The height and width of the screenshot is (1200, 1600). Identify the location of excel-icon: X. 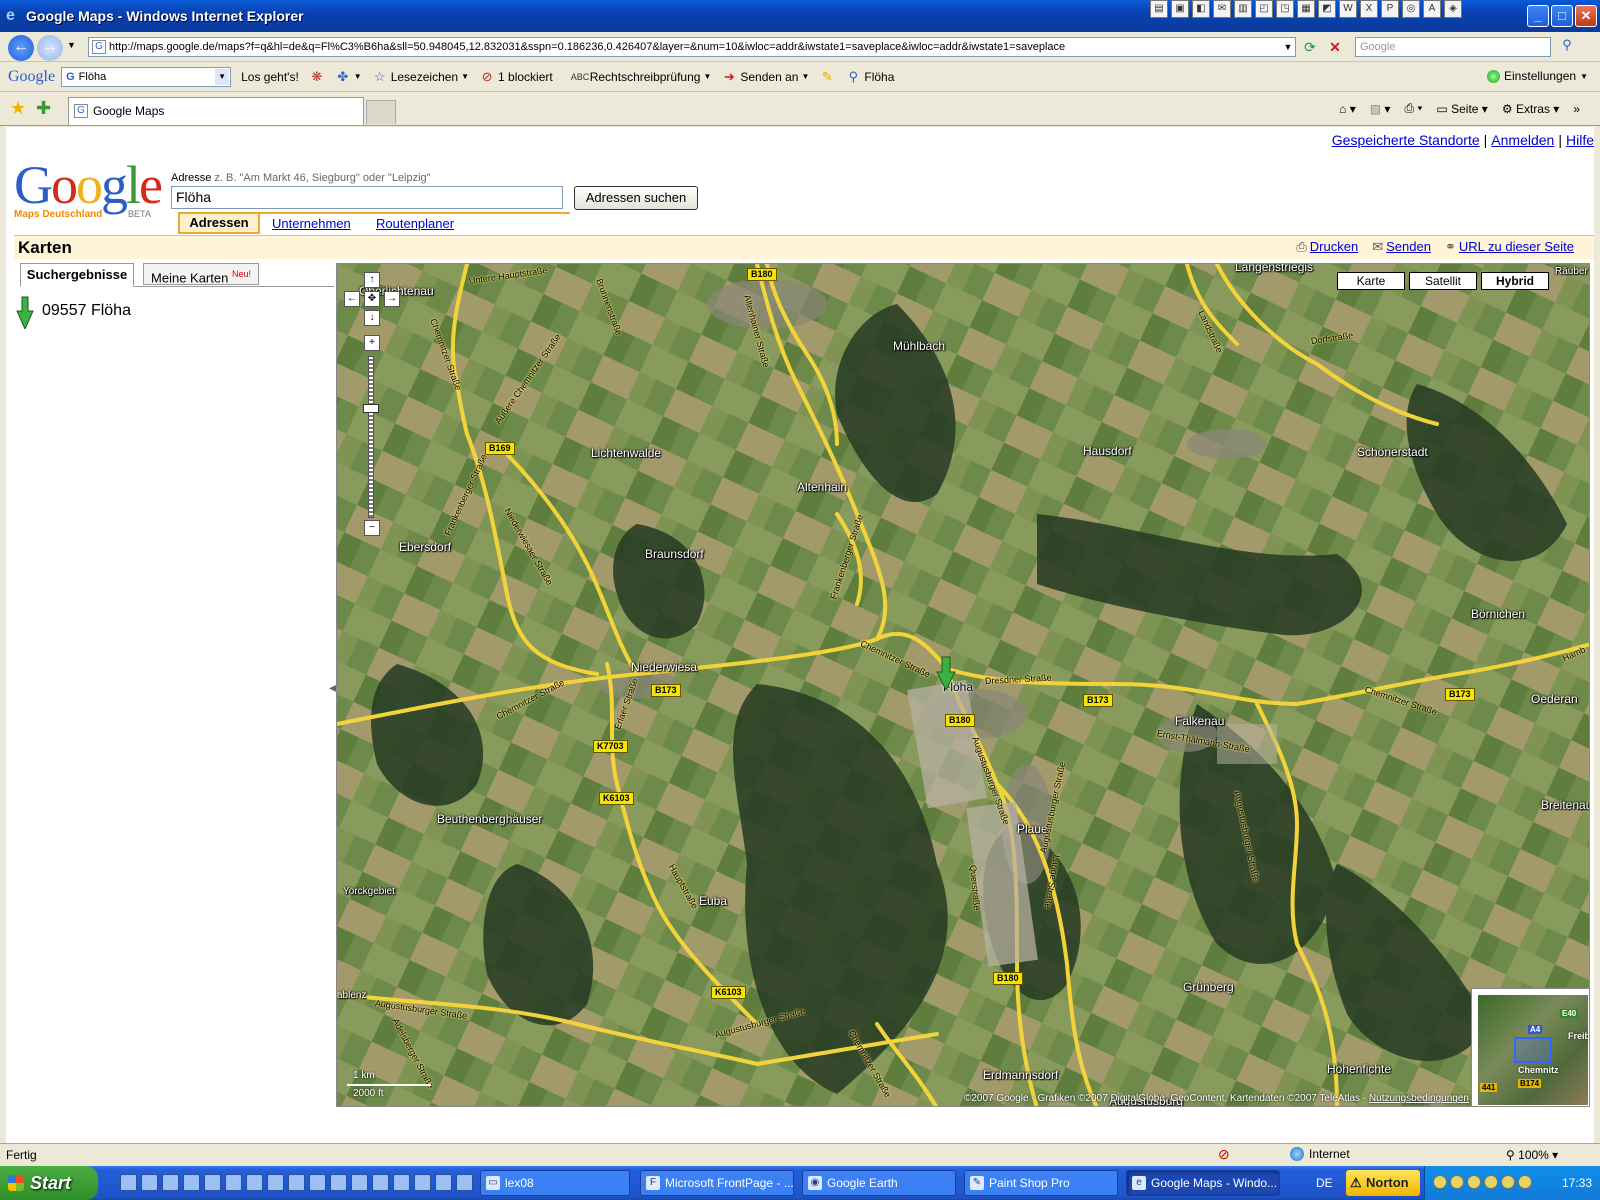
(1369, 9).